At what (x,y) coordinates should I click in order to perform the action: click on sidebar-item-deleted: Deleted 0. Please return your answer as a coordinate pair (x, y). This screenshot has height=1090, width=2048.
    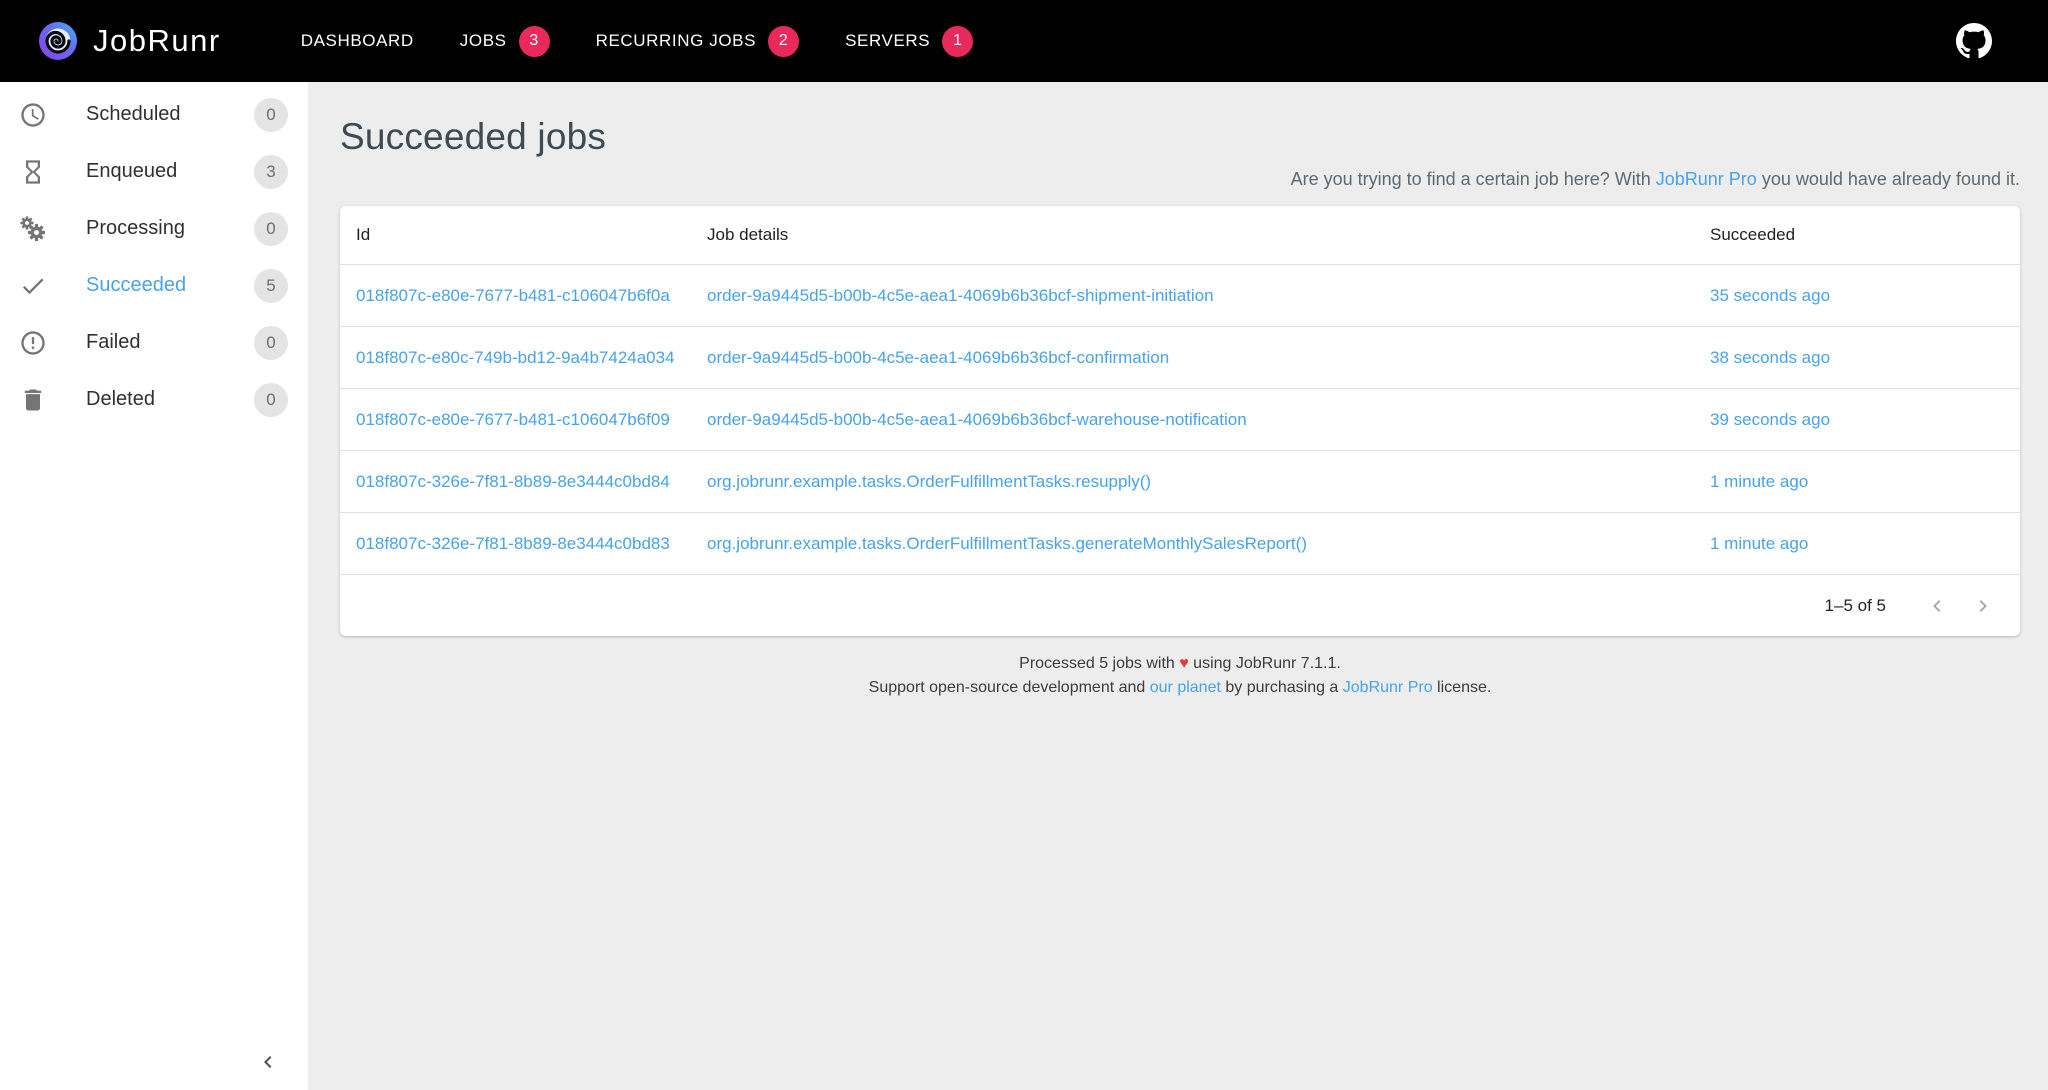
    Looking at the image, I should click on (154, 399).